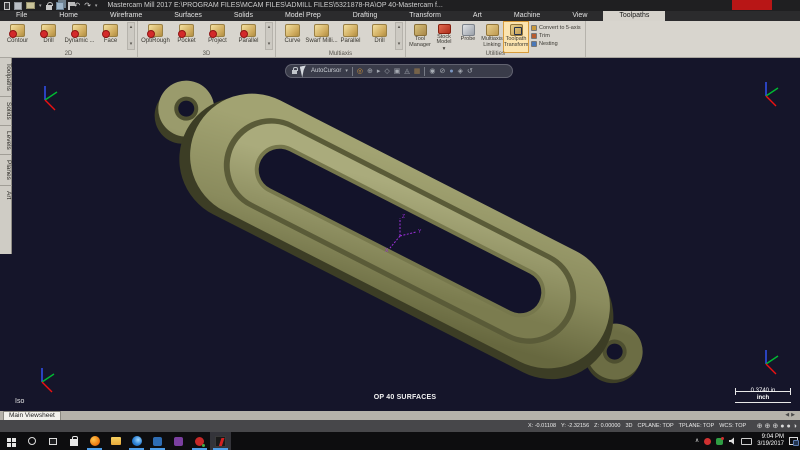 Image resolution: width=800 pixels, height=450 pixels. What do you see at coordinates (556, 36) in the screenshot?
I see `trim-button: Trim` at bounding box center [556, 36].